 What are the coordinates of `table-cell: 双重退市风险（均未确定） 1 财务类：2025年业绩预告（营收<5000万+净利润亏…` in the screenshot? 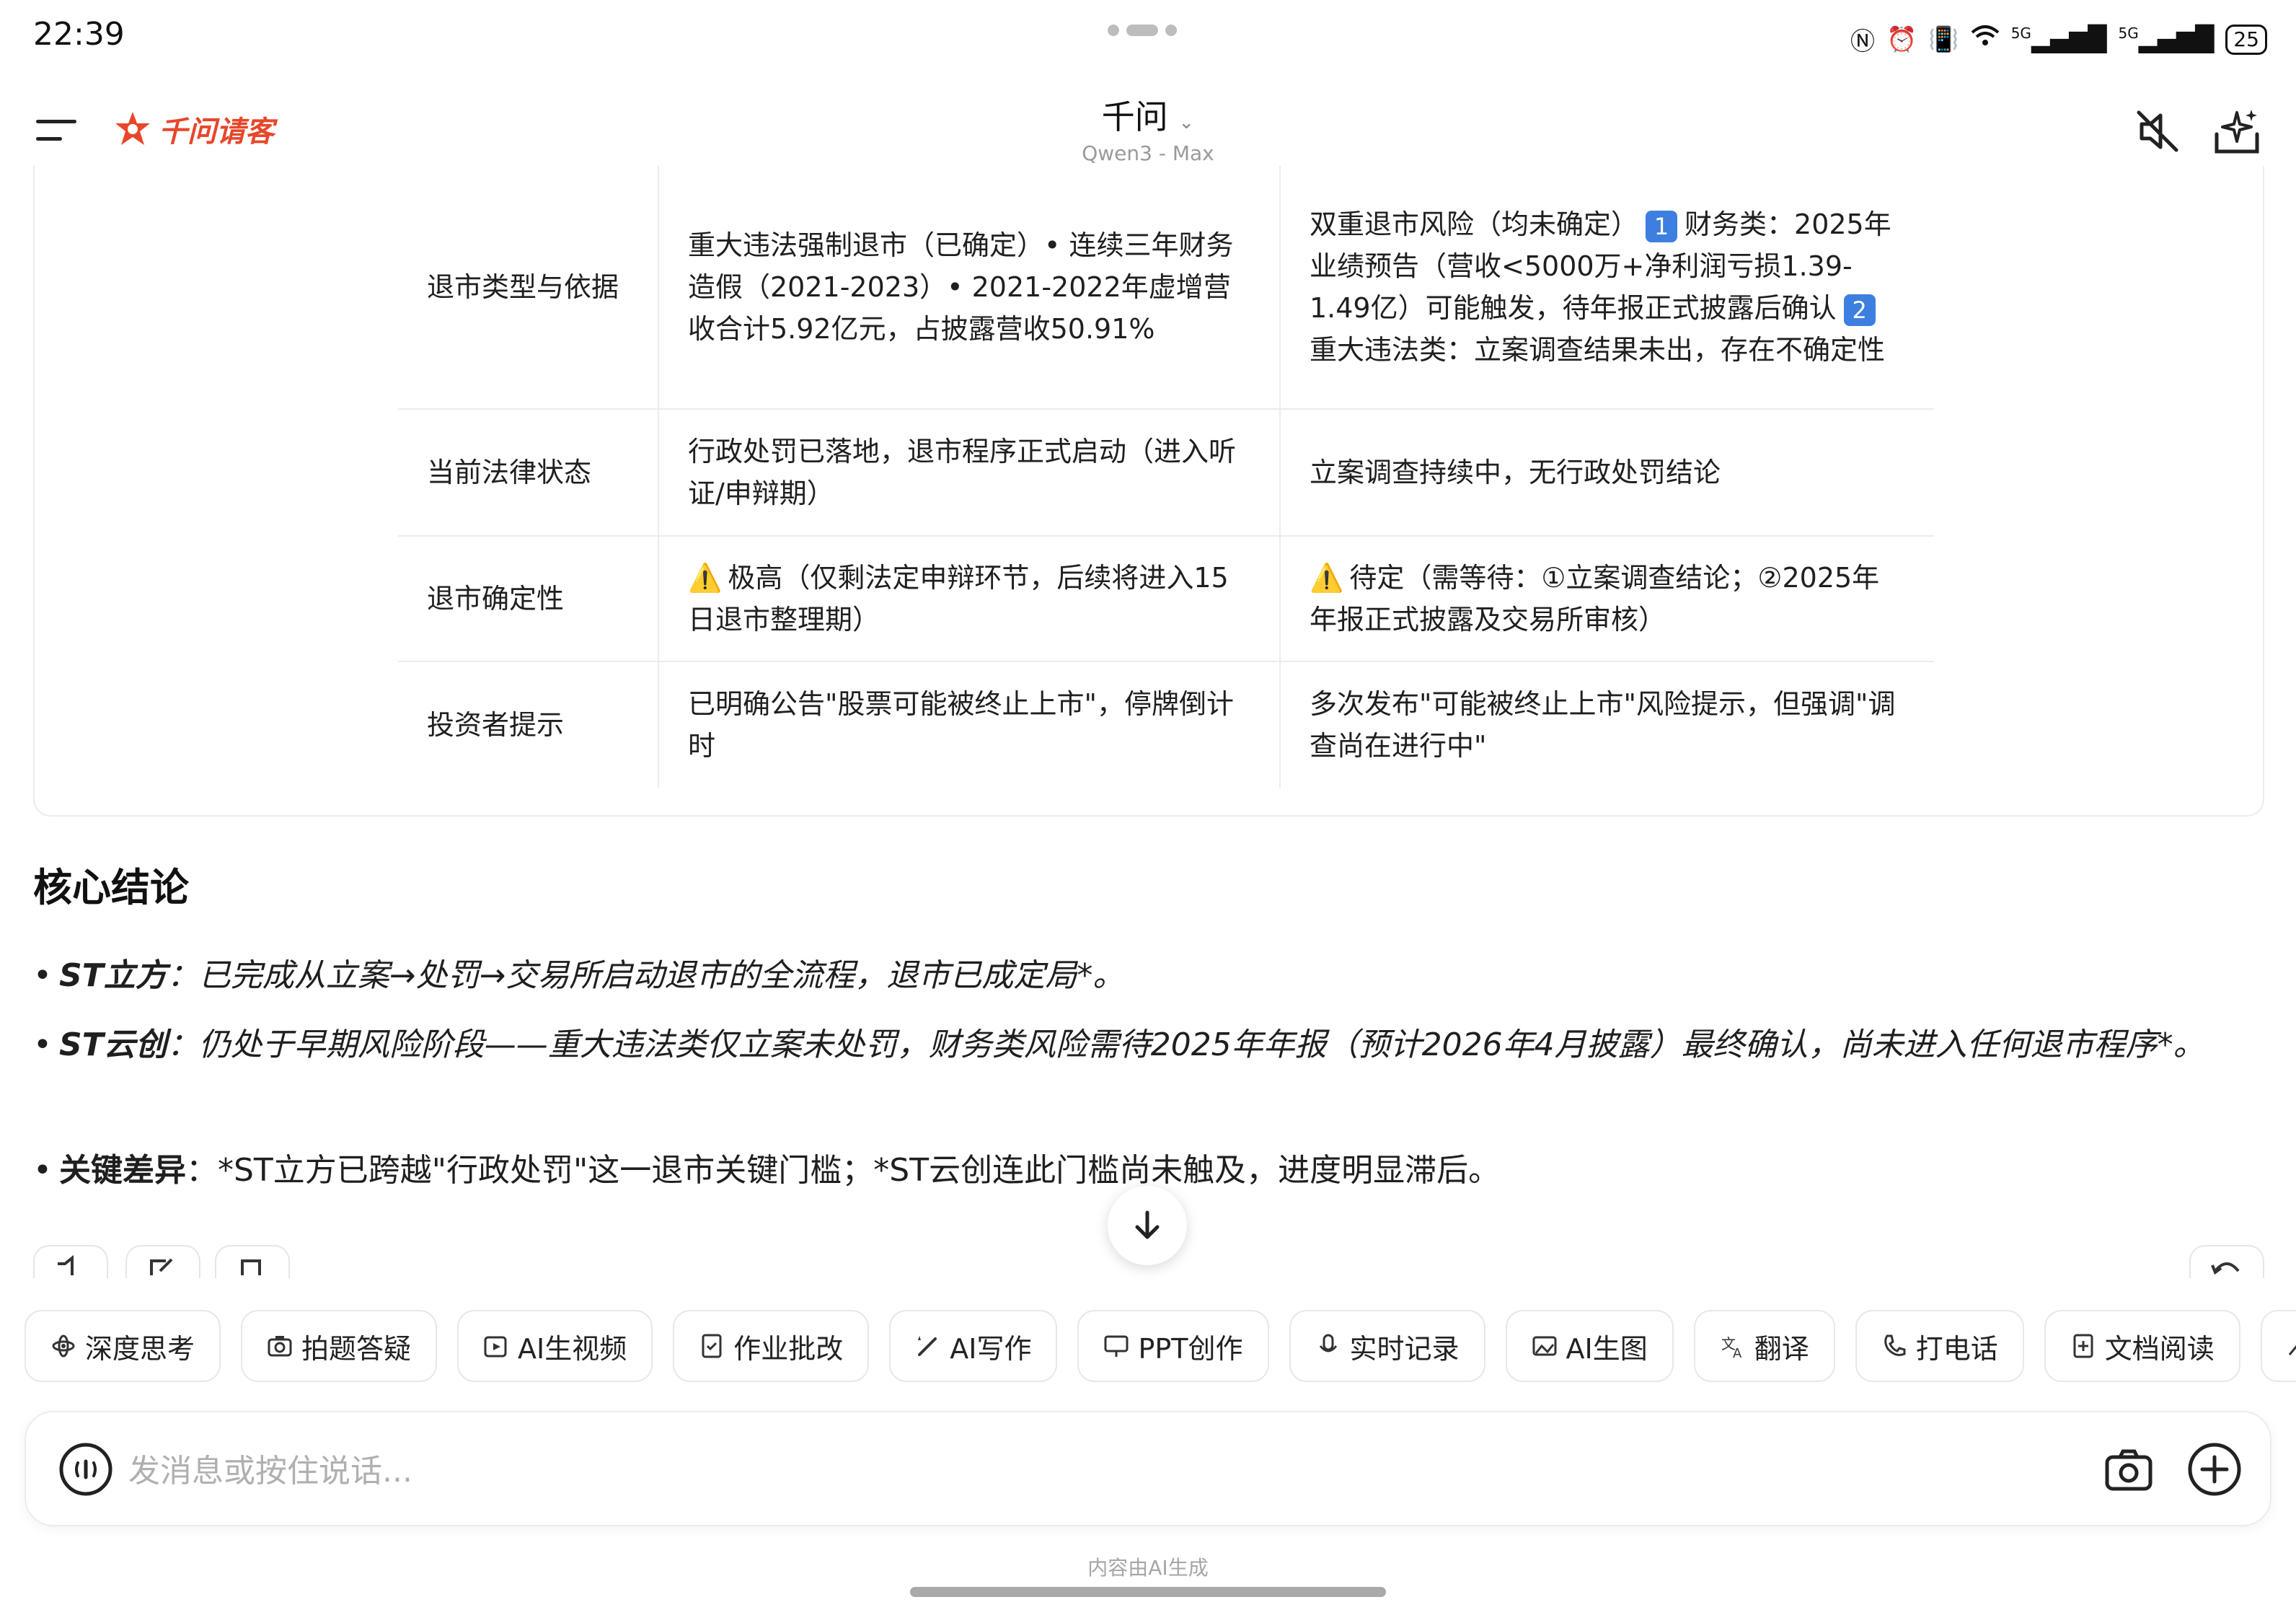 It's located at (1607, 287).